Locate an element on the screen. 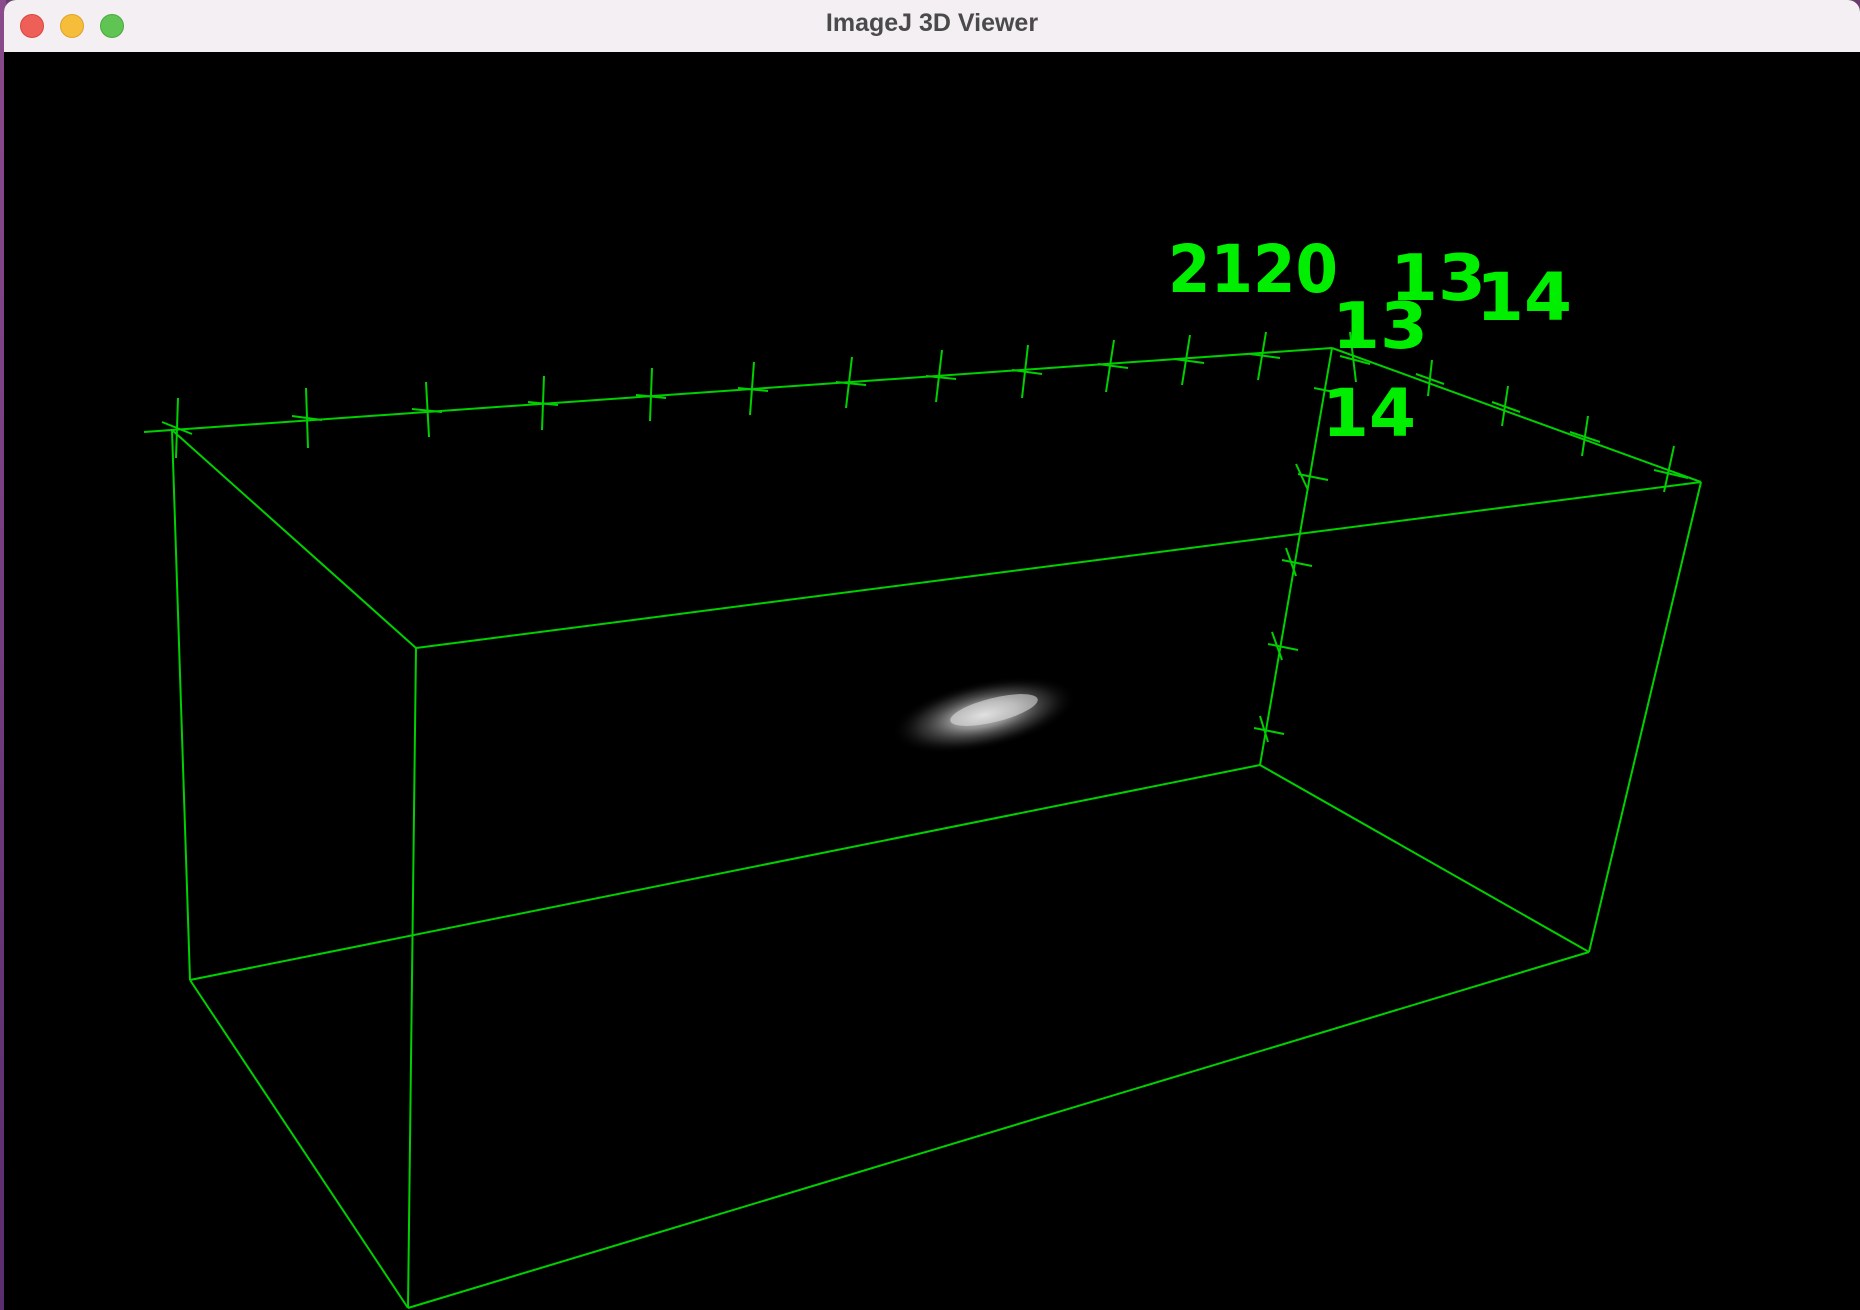  window-title: ImageJ 3D Viewer is located at coordinates (932, 23).